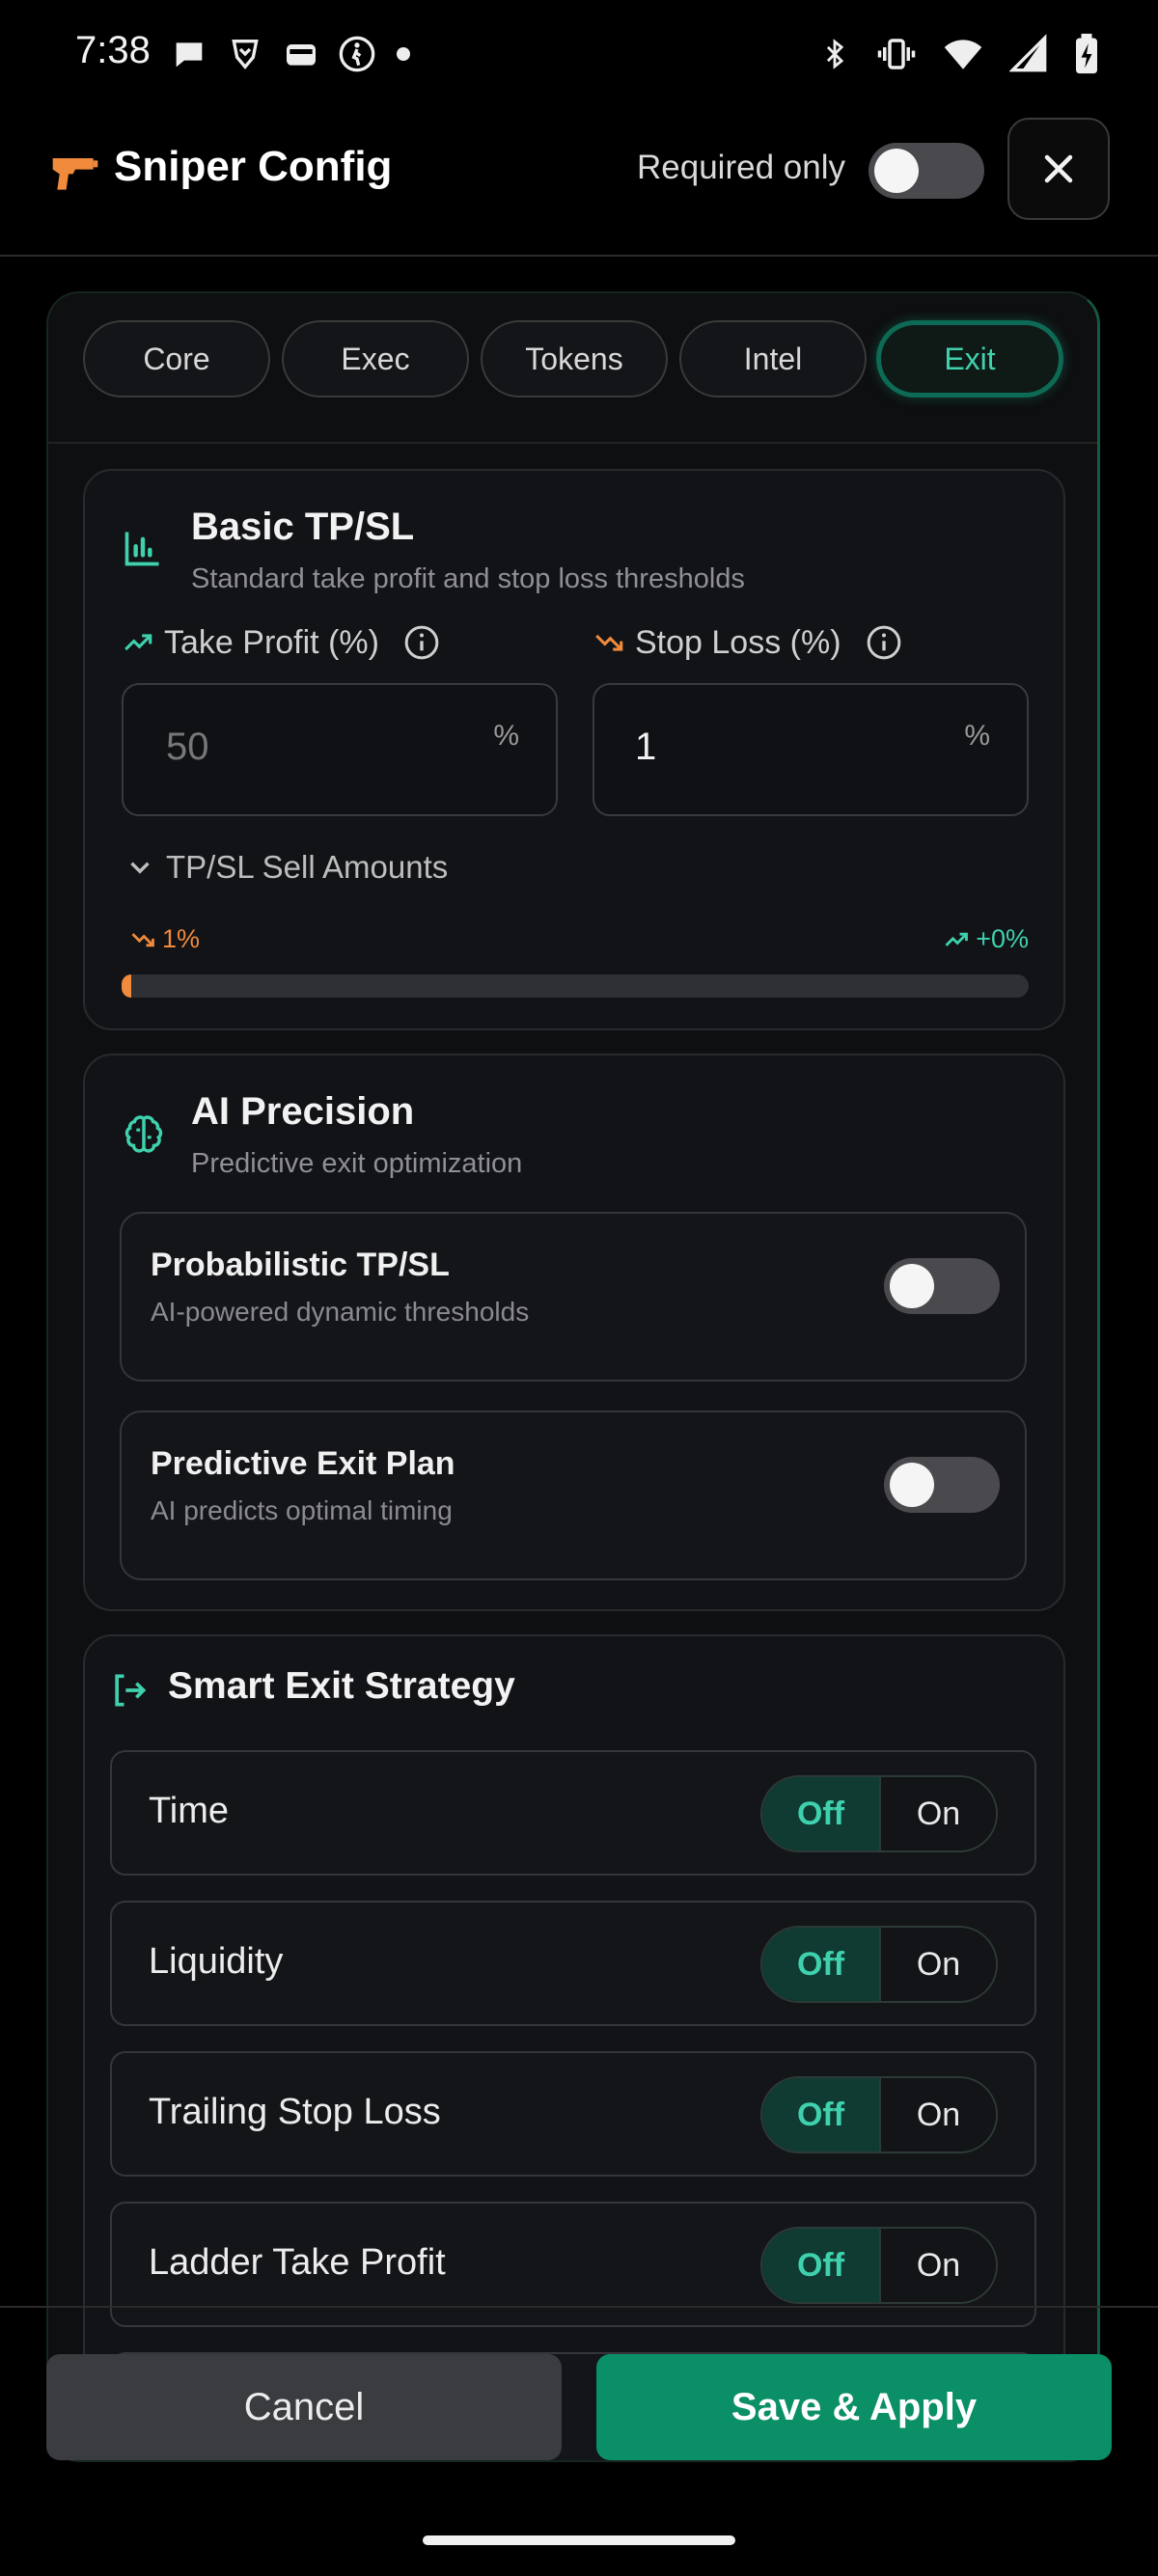 Image resolution: width=1158 pixels, height=2576 pixels. I want to click on range-right-value: +0%, so click(1002, 939).